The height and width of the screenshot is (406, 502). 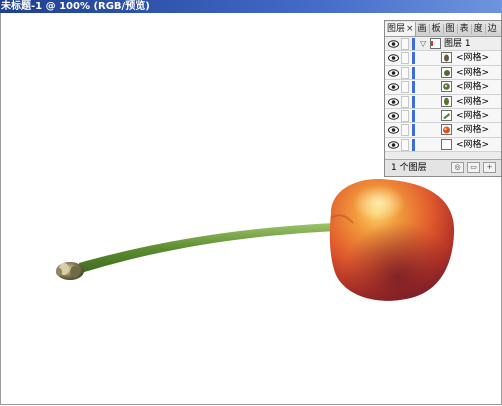 I want to click on window-title-bar: 未标题-1 @ 100% (RGB/预览), so click(x=251, y=6).